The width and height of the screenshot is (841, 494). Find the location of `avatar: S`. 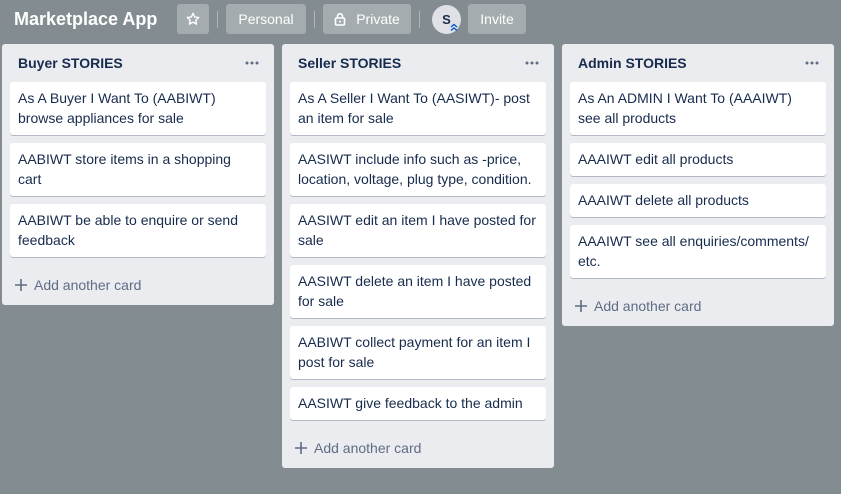

avatar: S is located at coordinates (446, 19).